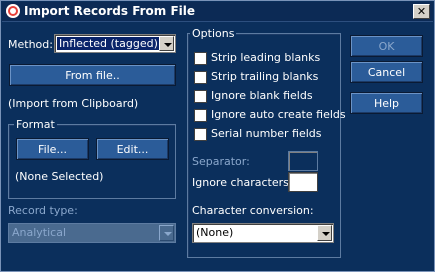  Describe the element at coordinates (303, 161) in the screenshot. I see `separator-field` at that location.